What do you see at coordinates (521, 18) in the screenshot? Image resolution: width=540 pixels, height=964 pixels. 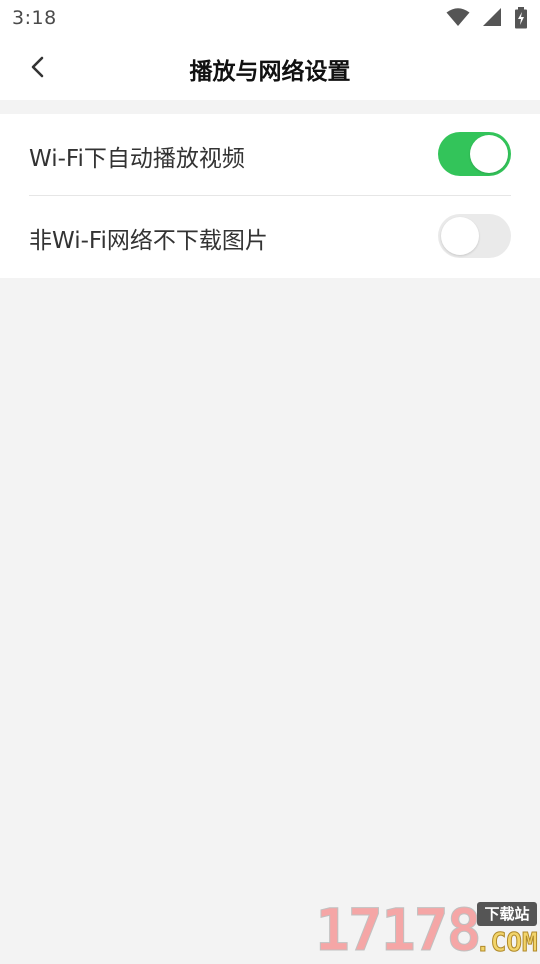 I see `battery-charging-icon` at bounding box center [521, 18].